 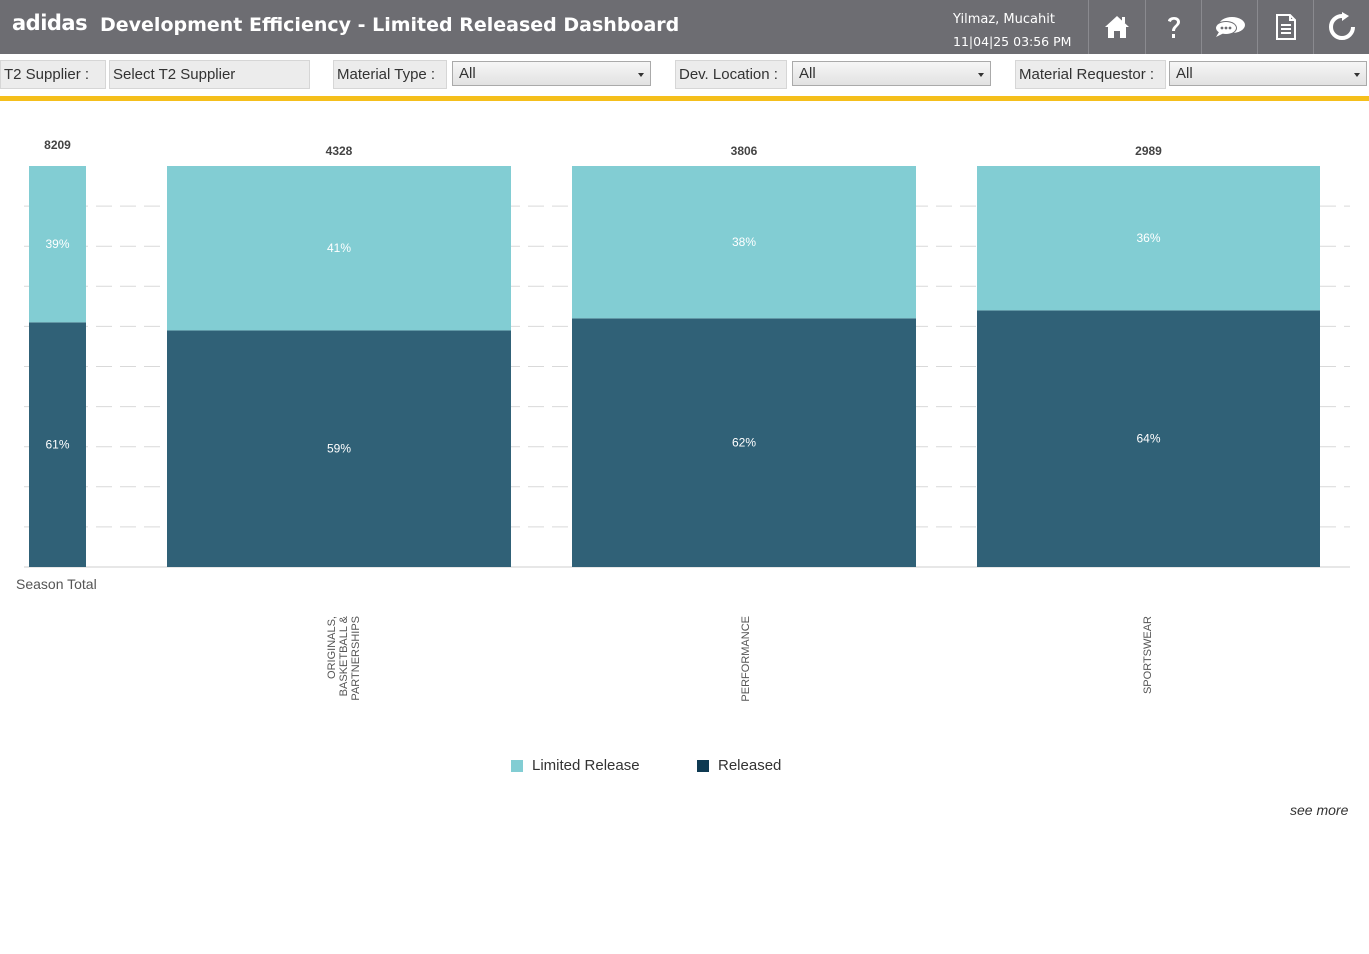 What do you see at coordinates (746, 659) in the screenshot?
I see `category-label-performance: PERFORMANCE` at bounding box center [746, 659].